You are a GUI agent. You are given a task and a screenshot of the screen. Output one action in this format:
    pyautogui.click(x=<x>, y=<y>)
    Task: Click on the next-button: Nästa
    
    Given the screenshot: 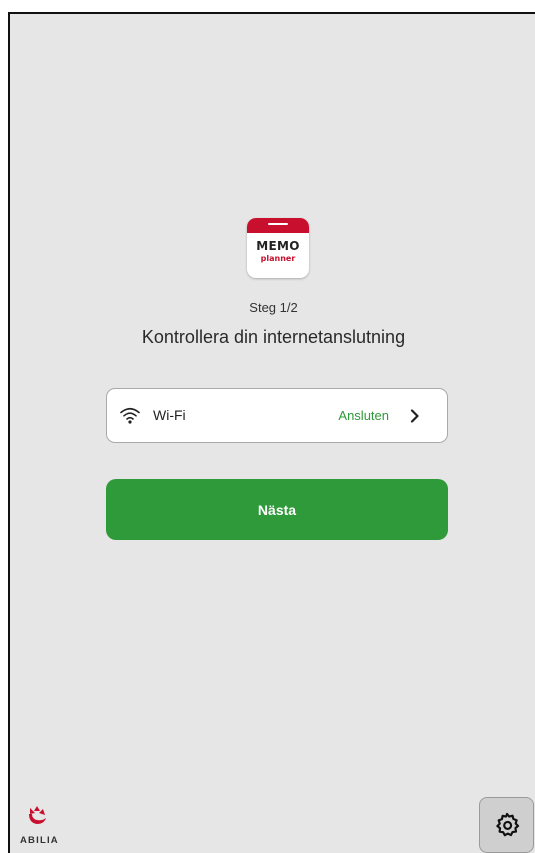 What is the action you would take?
    pyautogui.click(x=277, y=509)
    